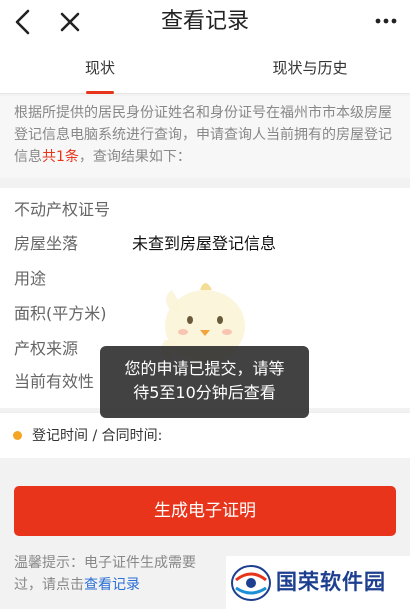 The height and width of the screenshot is (609, 410). Describe the element at coordinates (204, 382) in the screenshot. I see `submitted-toast: 您的申请已提交，请等 待5至10分钟后查看` at that location.